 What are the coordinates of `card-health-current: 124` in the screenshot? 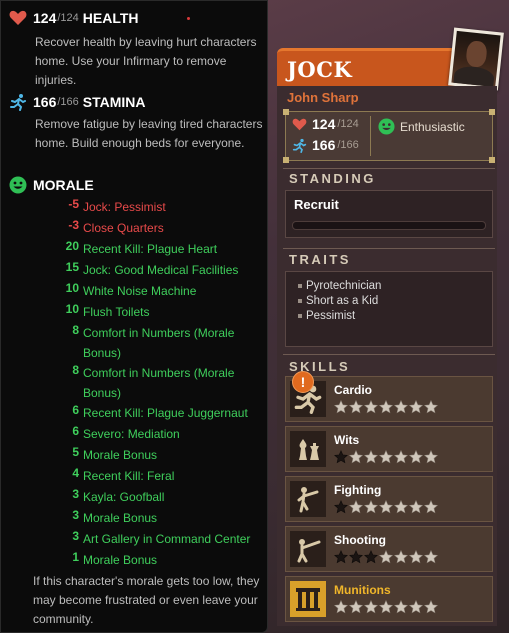 It's located at (324, 124).